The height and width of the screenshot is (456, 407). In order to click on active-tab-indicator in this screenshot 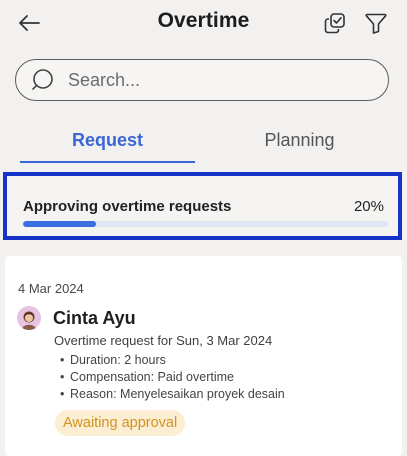, I will do `click(107, 162)`.